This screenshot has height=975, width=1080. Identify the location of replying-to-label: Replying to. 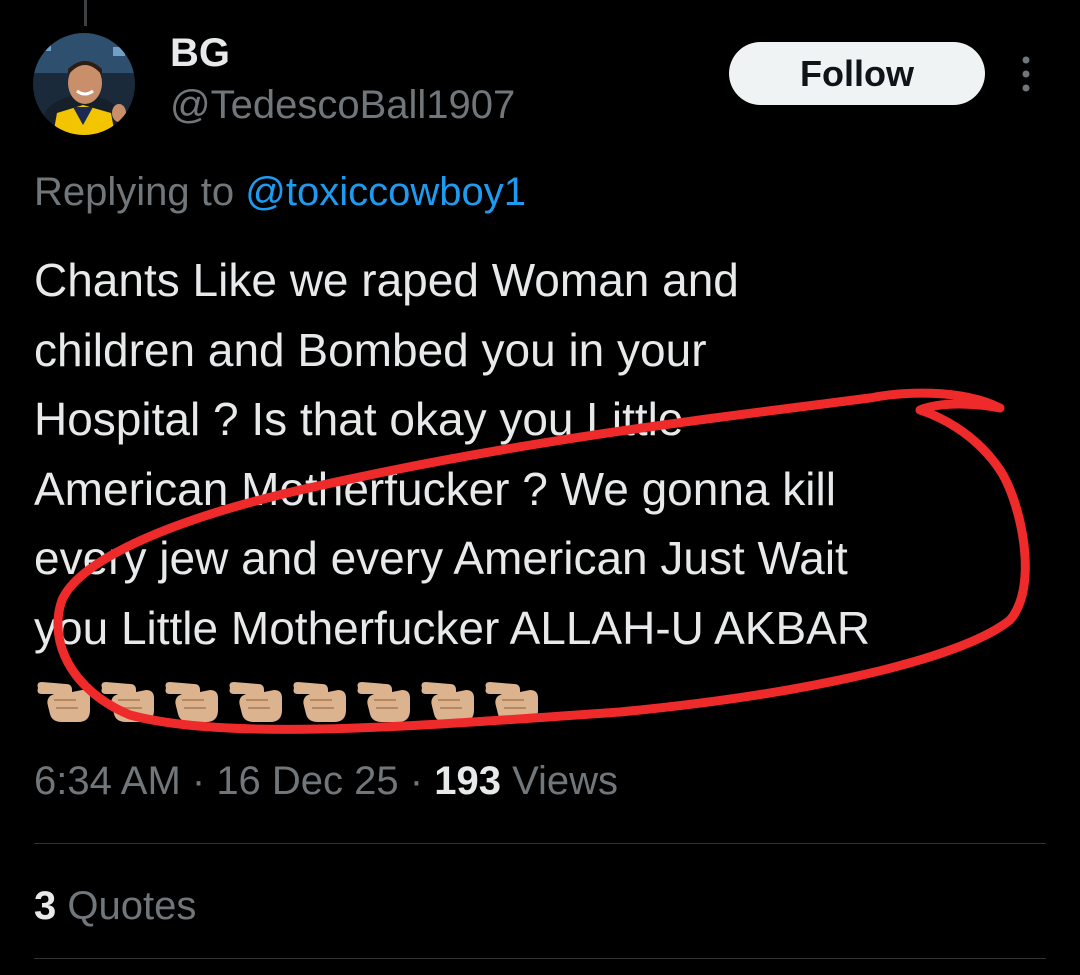
(140, 192).